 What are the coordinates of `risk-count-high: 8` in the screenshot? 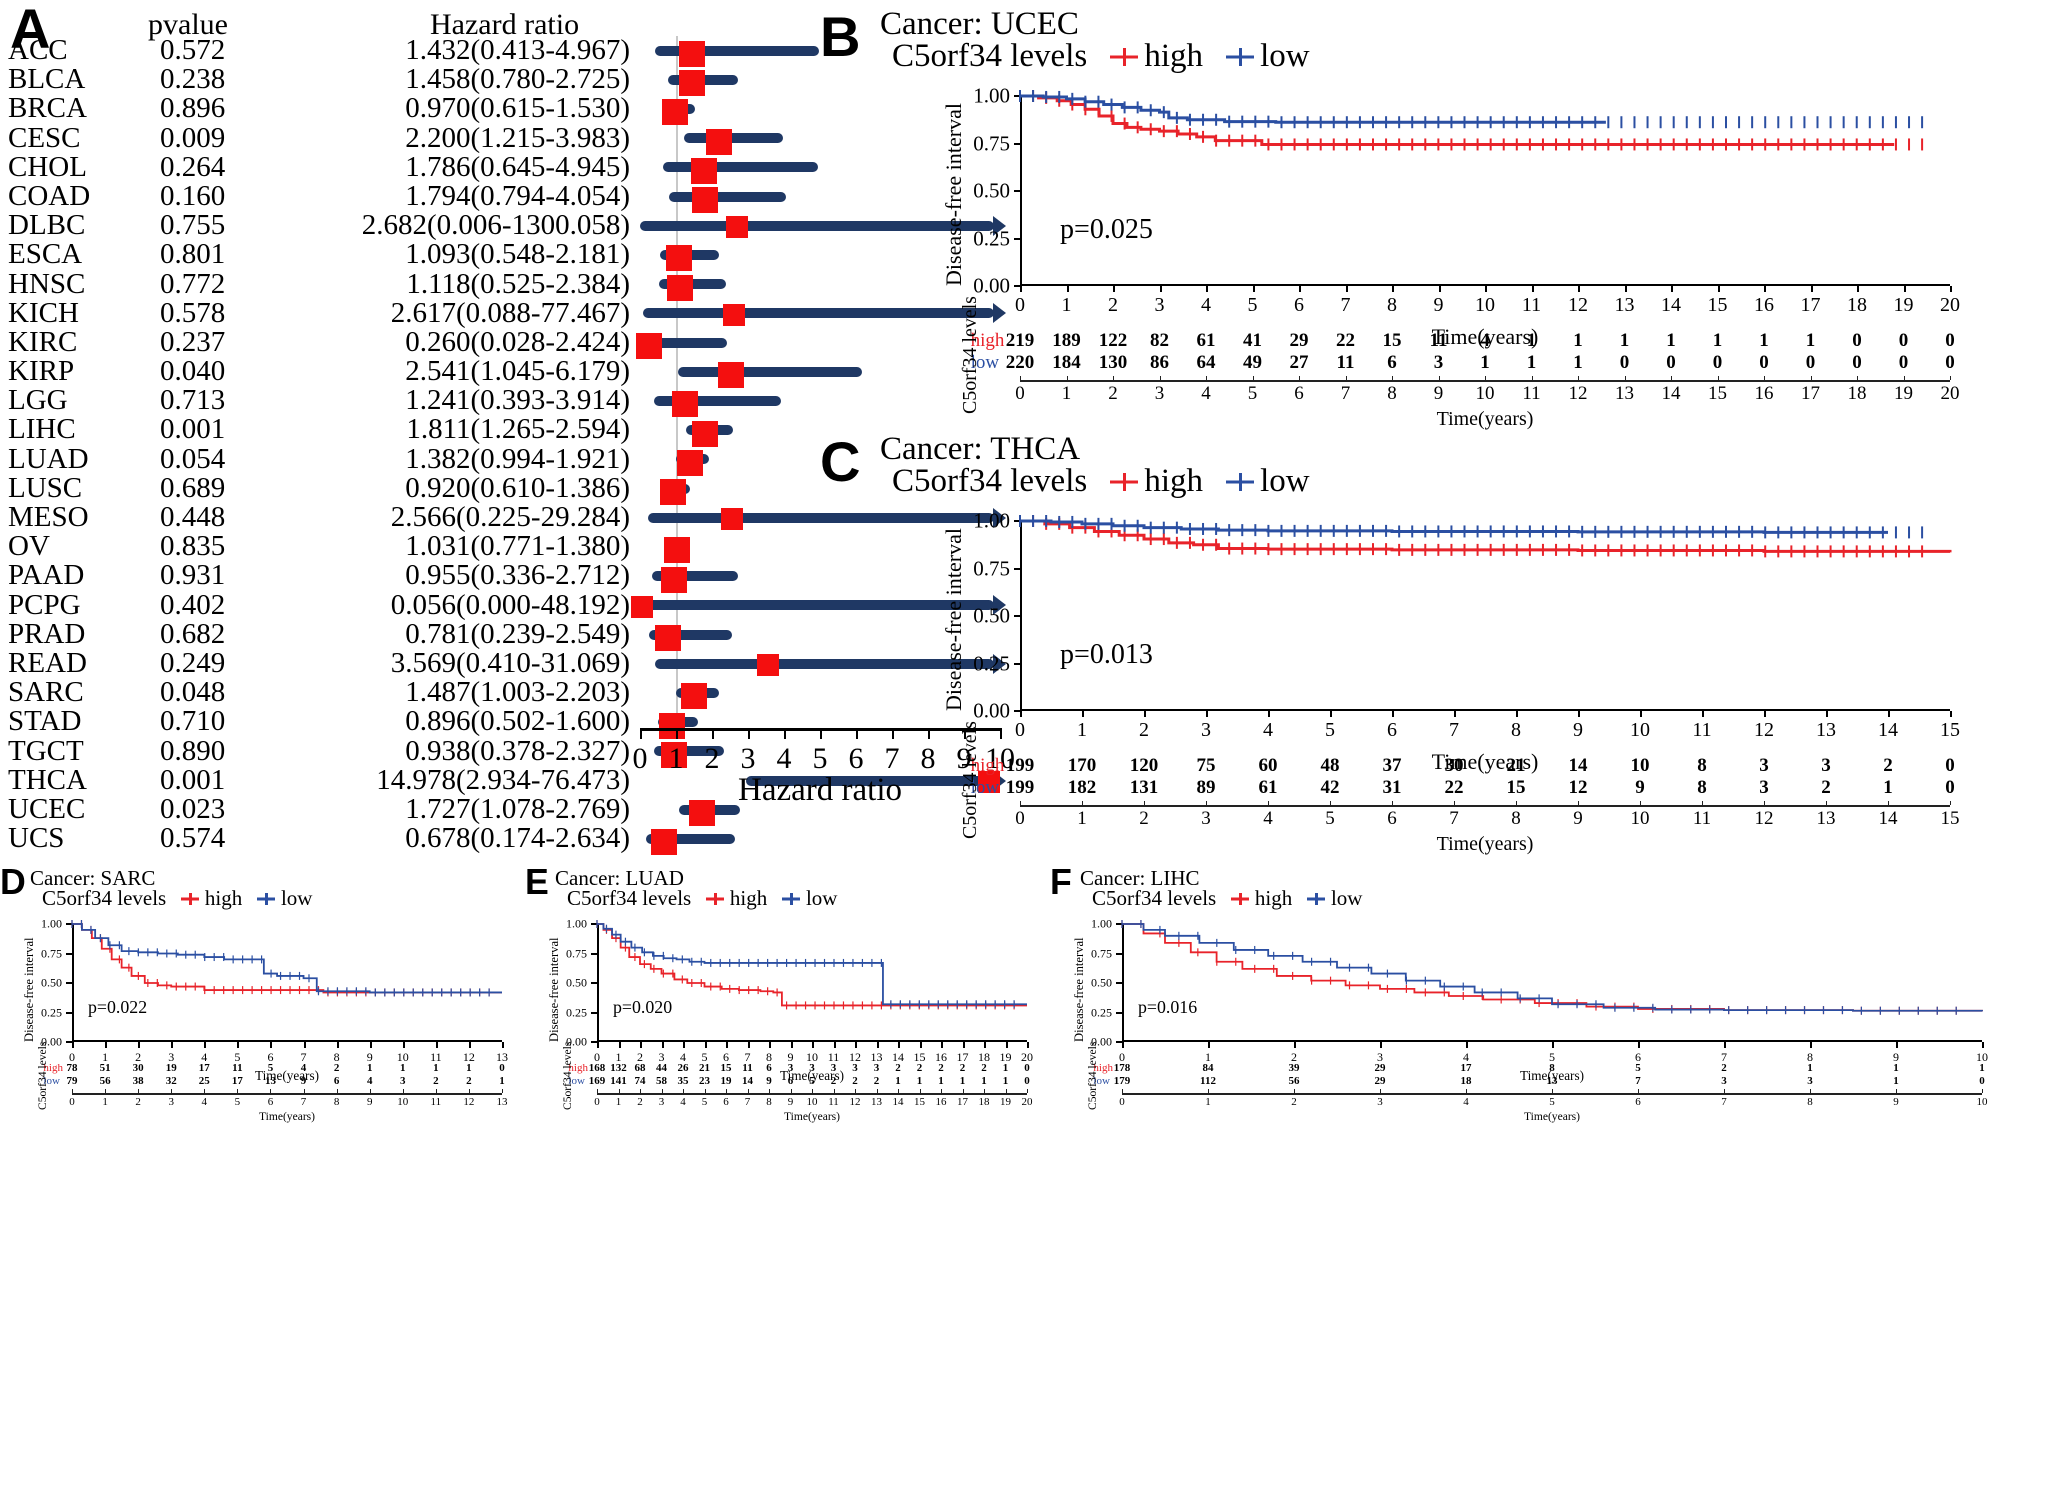 It's located at (1702, 765).